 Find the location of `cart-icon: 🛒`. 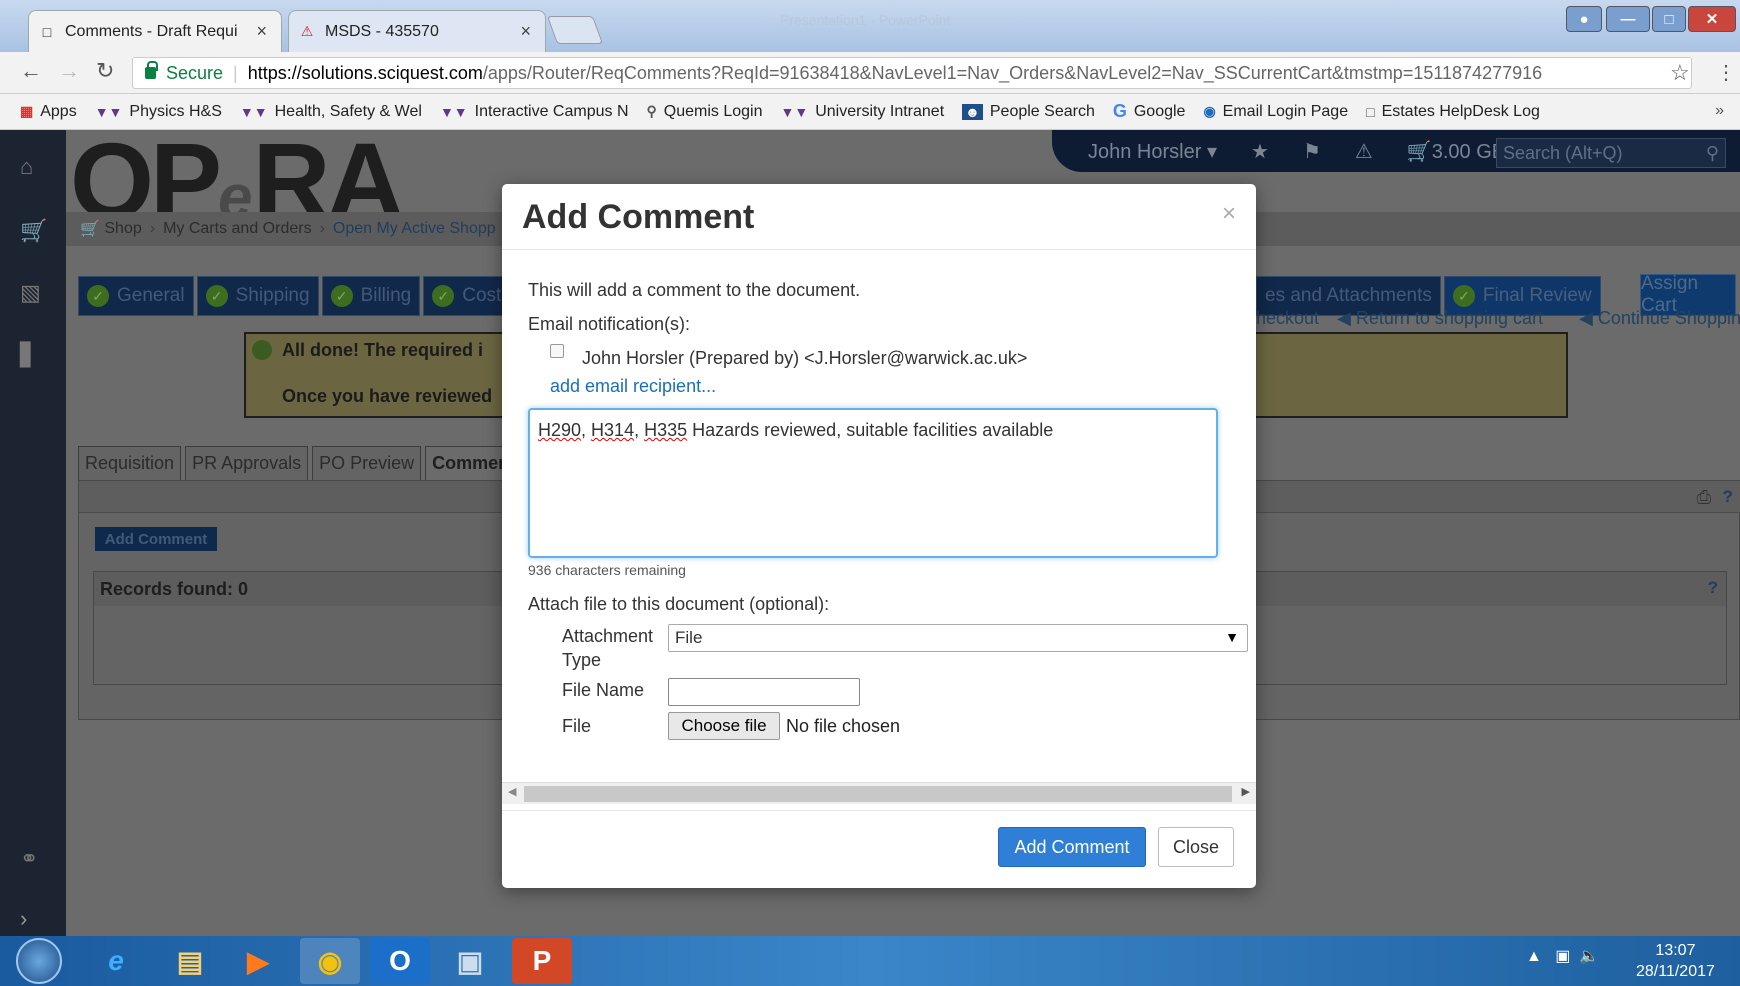

cart-icon: 🛒 is located at coordinates (33, 231).